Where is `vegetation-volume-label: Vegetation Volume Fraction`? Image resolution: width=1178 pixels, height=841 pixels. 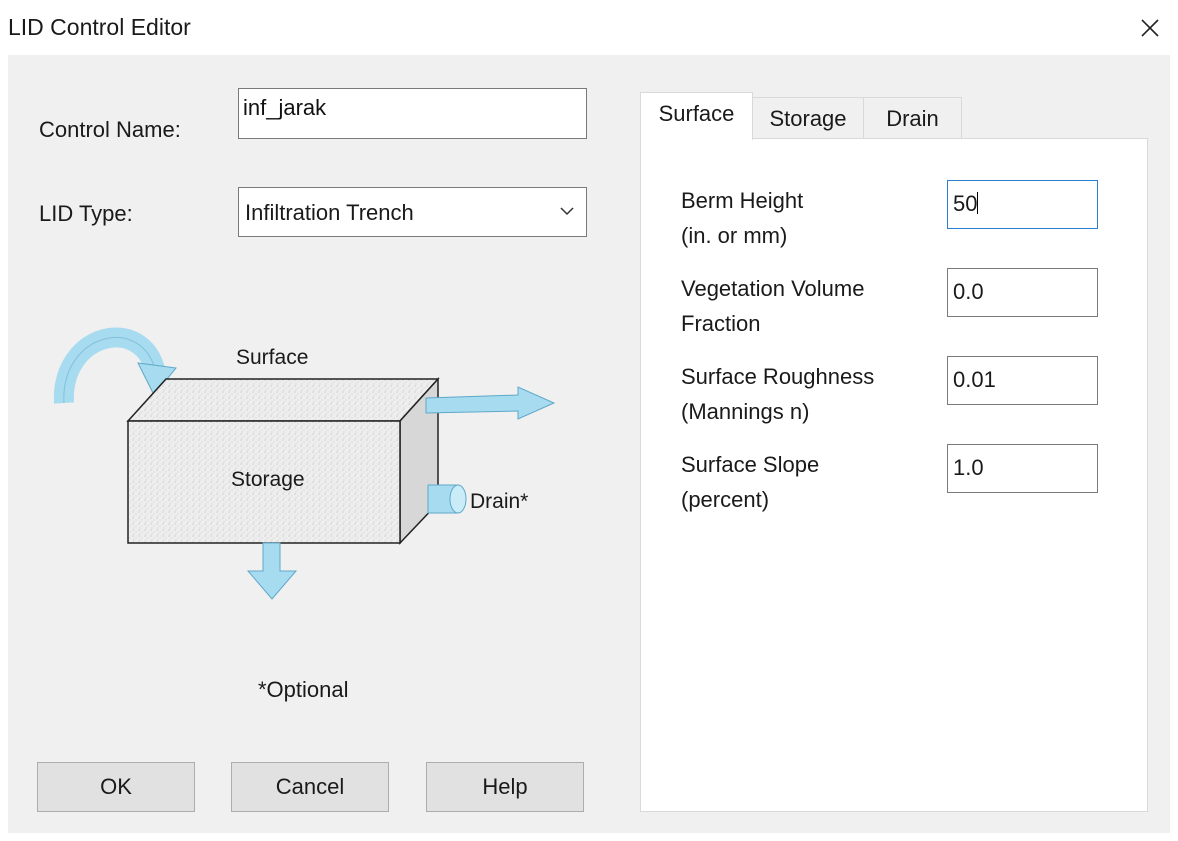
vegetation-volume-label: Vegetation Volume Fraction is located at coordinates (772, 306).